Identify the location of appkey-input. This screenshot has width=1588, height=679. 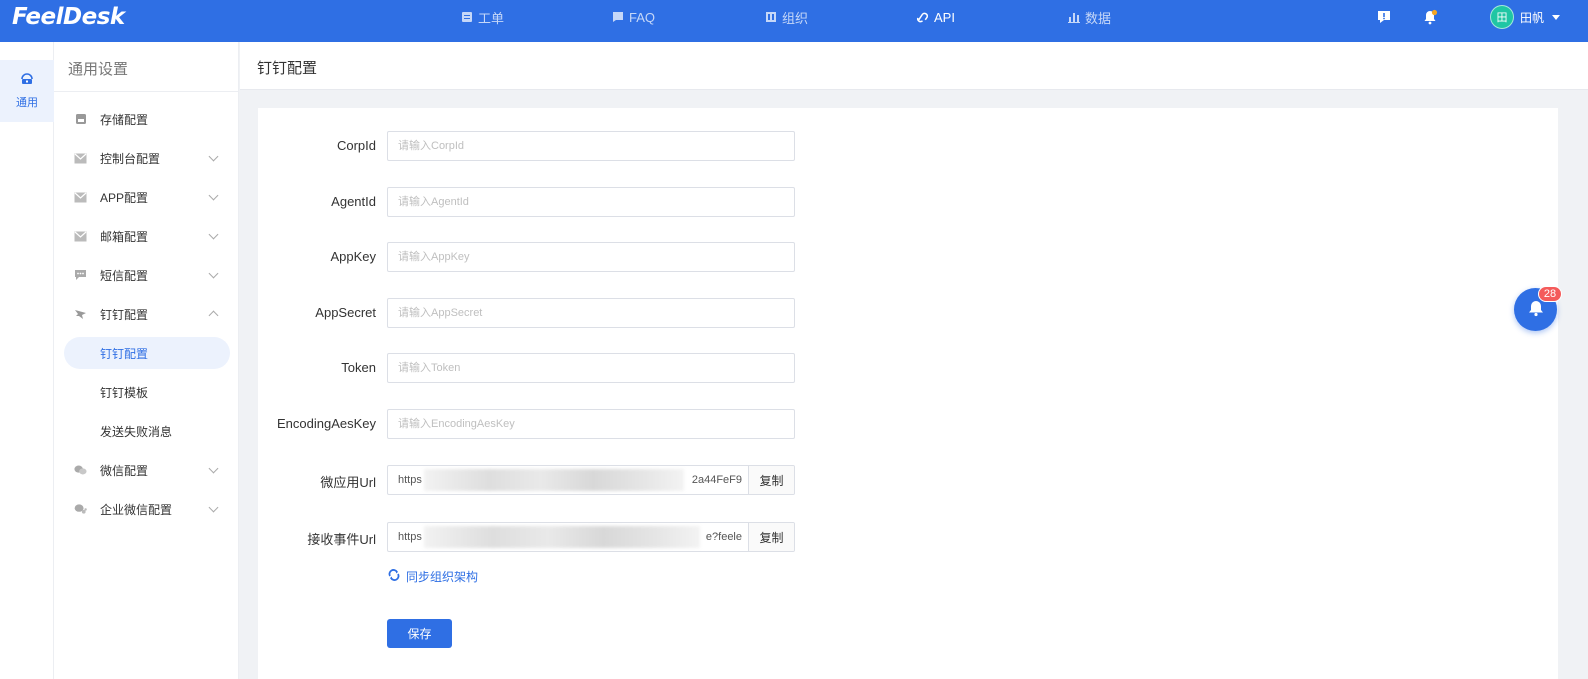
(591, 257).